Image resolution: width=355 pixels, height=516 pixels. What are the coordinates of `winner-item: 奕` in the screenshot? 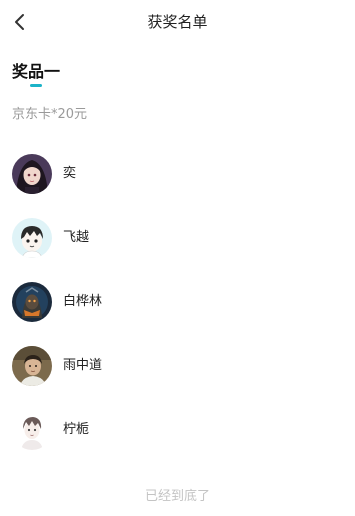 It's located at (177, 174).